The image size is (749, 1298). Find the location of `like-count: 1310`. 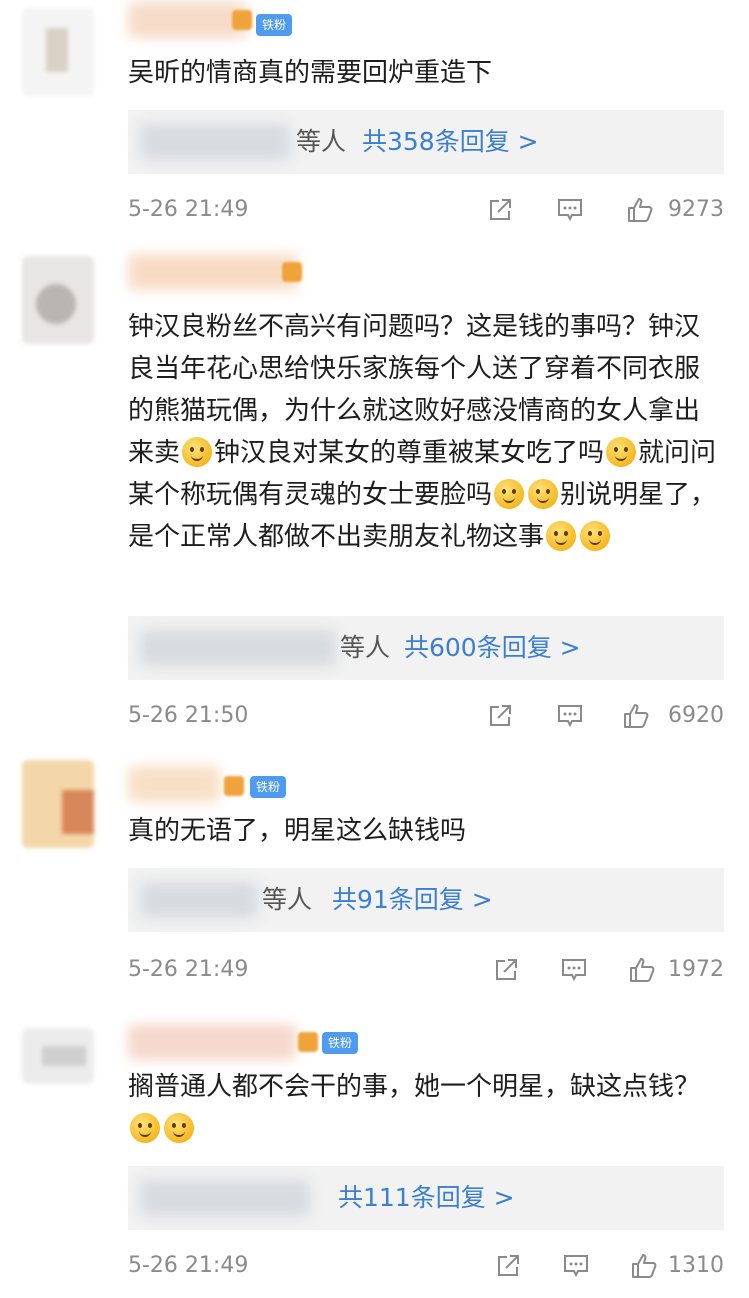

like-count: 1310 is located at coordinates (696, 1265).